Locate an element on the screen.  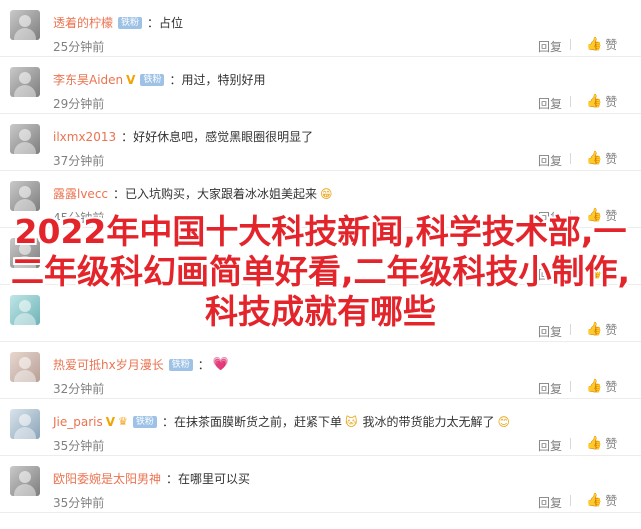
comment-line: 李东昊Aiden V 铁粉 ：用过，特别好用 is located at coordinates (159, 79).